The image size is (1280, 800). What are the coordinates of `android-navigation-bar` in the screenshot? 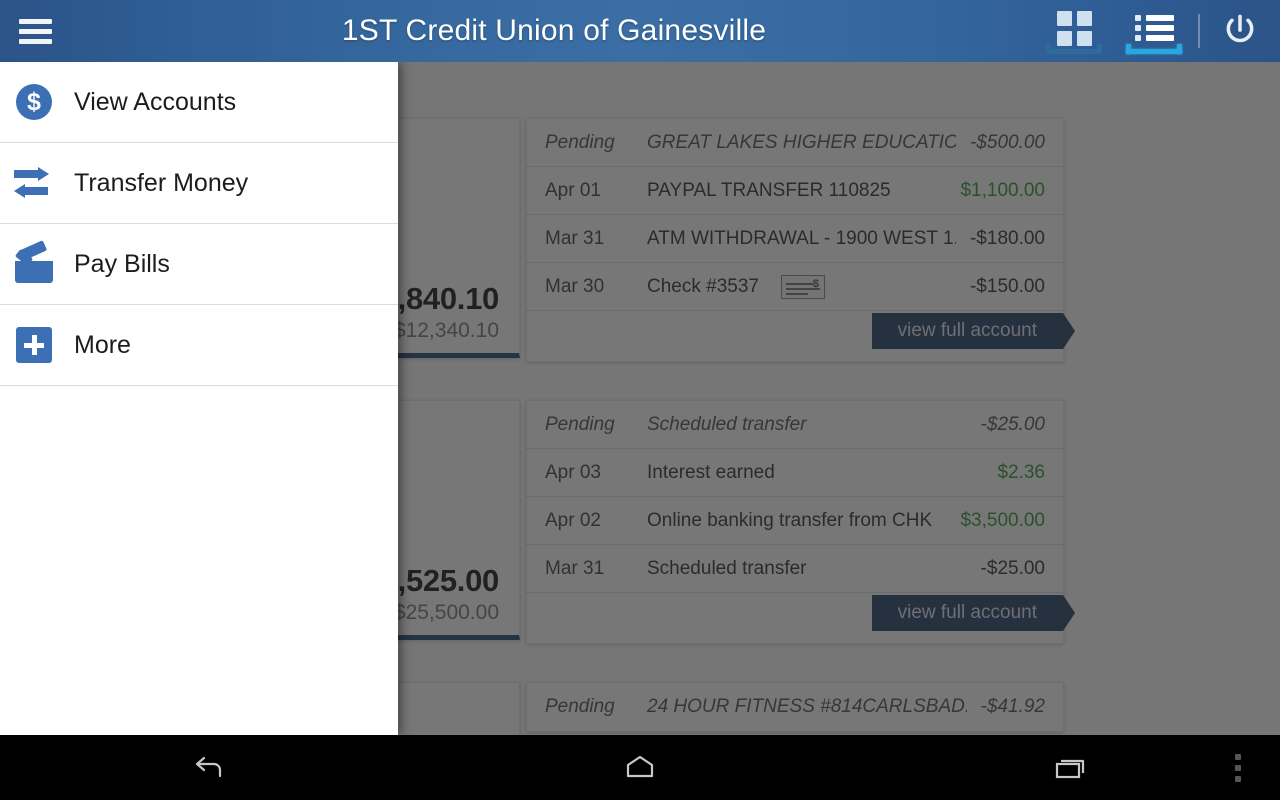 It's located at (640, 767).